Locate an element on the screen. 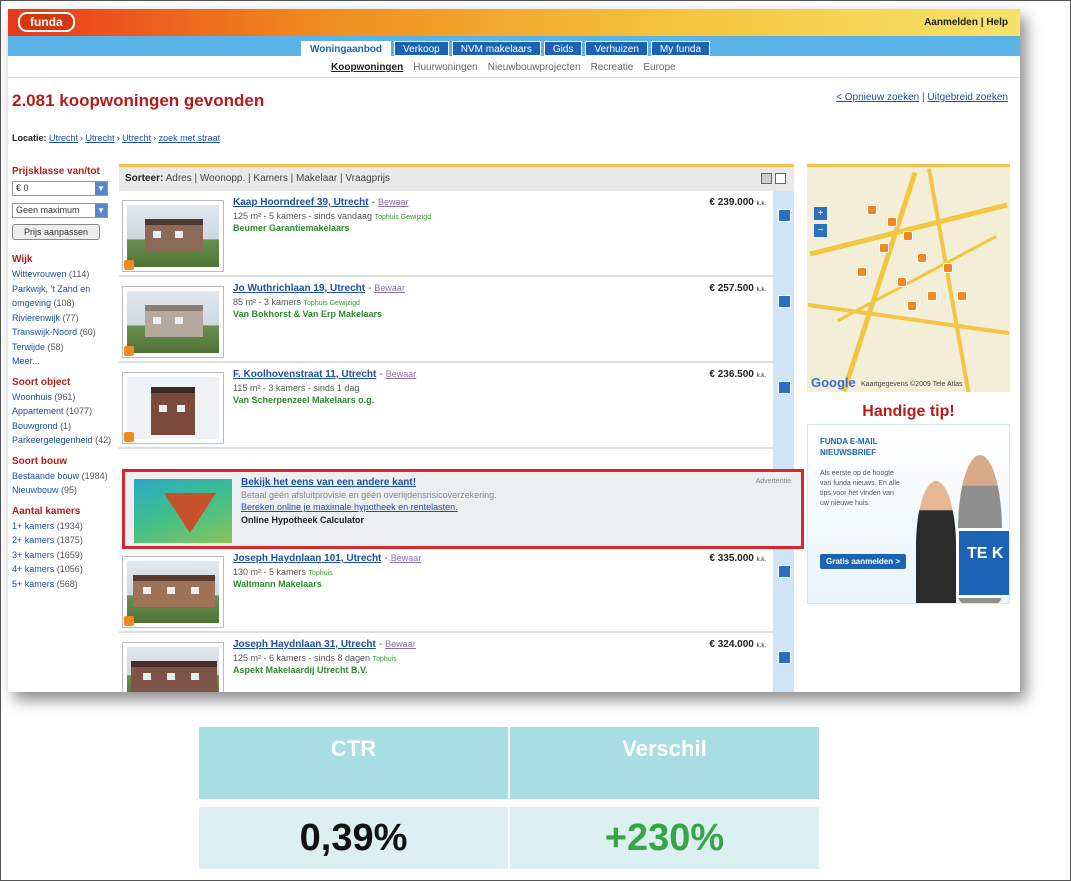 The height and width of the screenshot is (881, 1071). bouw-item: Nieuwbouw (95) is located at coordinates (62, 490).